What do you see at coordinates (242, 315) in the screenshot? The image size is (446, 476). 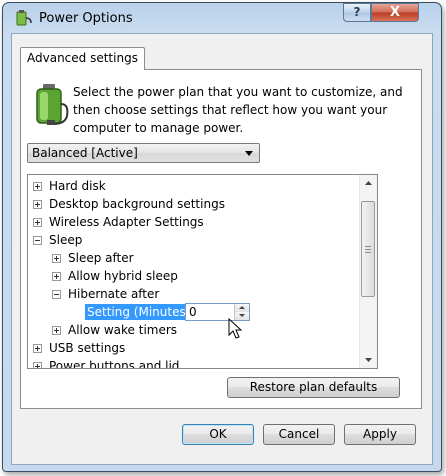 I see `arrow-down-icon` at bounding box center [242, 315].